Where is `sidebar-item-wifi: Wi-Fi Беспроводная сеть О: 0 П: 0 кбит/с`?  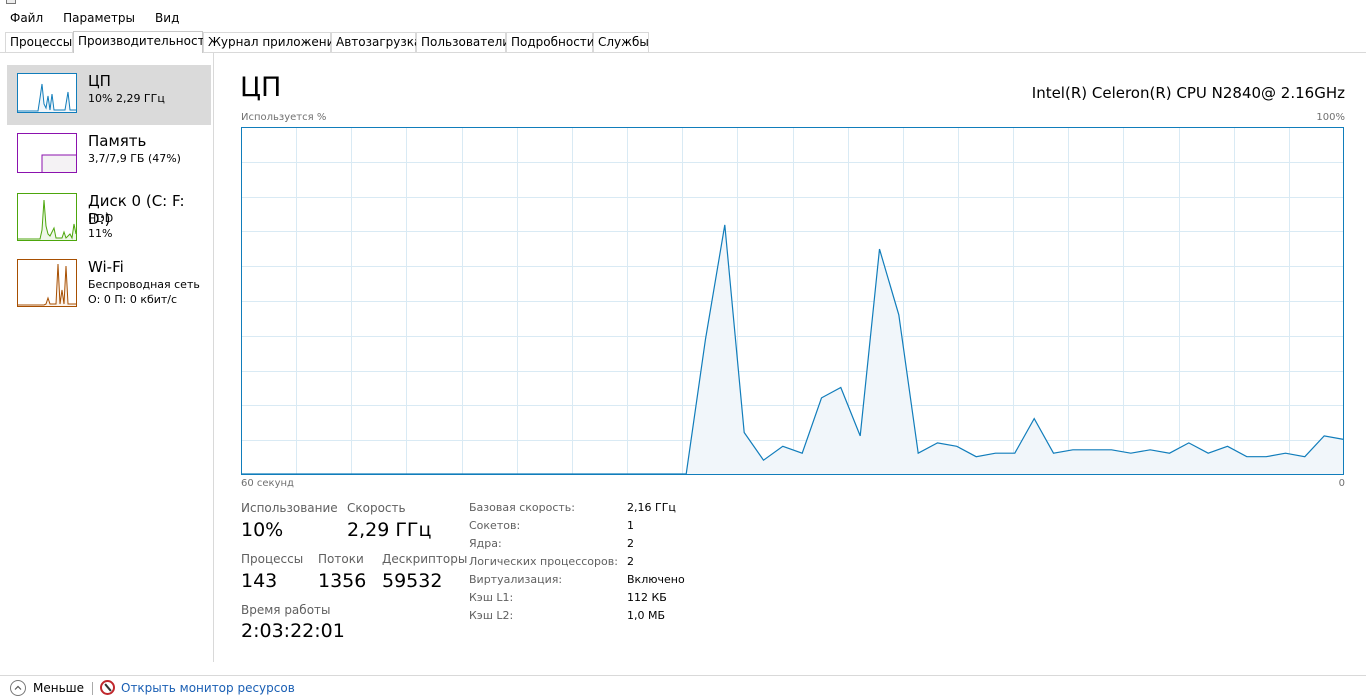 sidebar-item-wifi: Wi-Fi Беспроводная сеть О: 0 П: 0 кбит/с is located at coordinates (109, 281).